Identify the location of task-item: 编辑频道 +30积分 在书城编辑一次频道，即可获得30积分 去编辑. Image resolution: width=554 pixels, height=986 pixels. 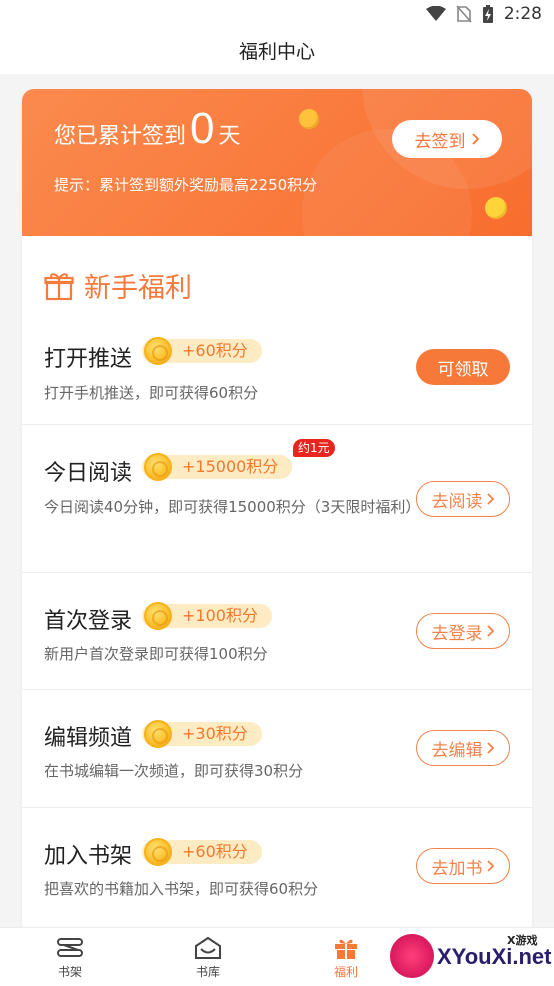
(277, 749).